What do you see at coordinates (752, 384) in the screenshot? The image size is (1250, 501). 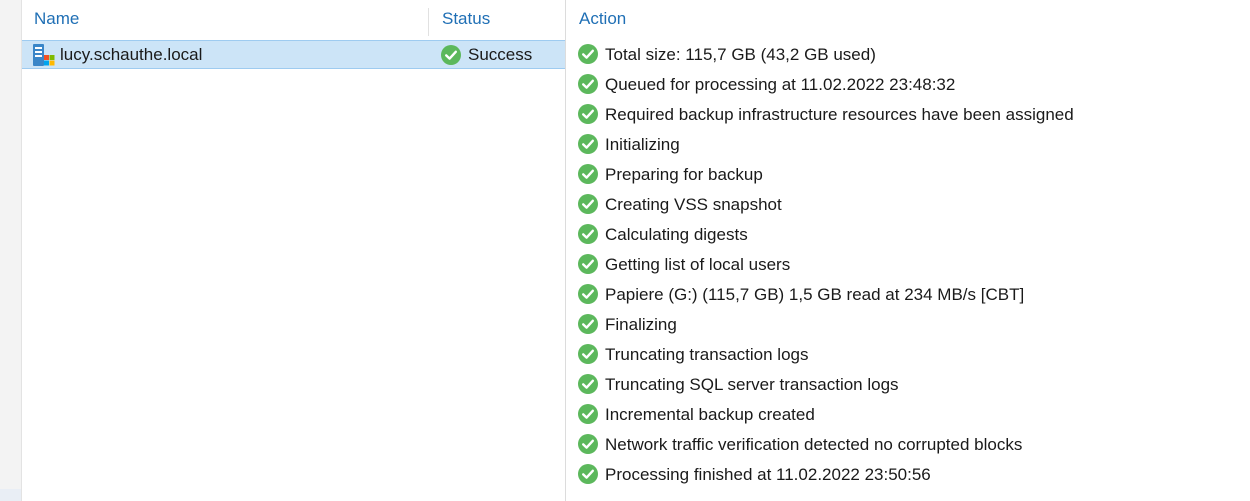 I see `action-log-text: Truncating SQL server transaction logs` at bounding box center [752, 384].